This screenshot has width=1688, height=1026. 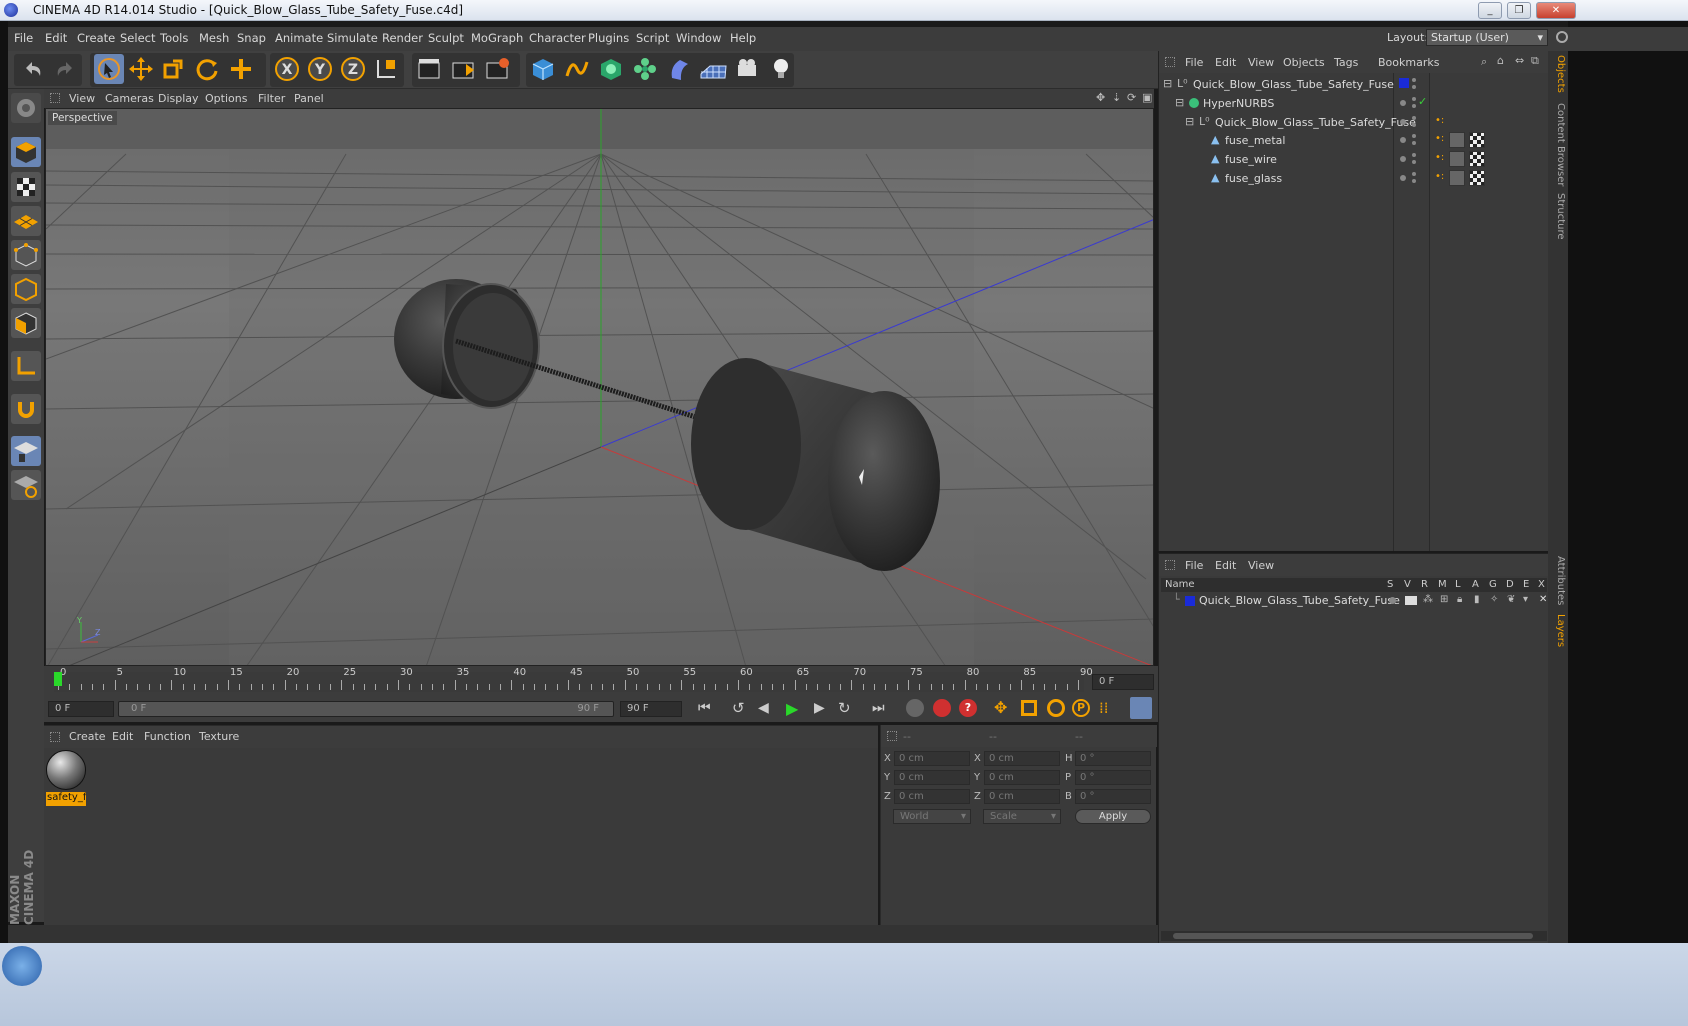 I want to click on start-button, so click(x=22, y=966).